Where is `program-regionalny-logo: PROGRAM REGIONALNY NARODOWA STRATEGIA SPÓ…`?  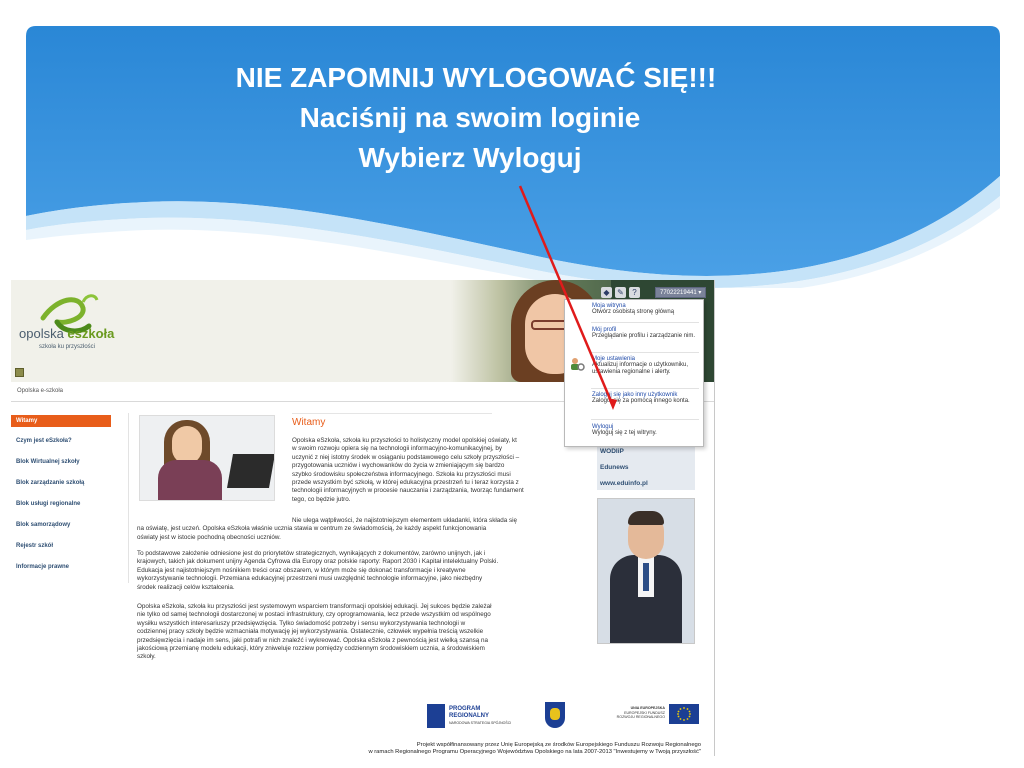 program-regionalny-logo: PROGRAM REGIONALNY NARODOWA STRATEGIA SPÓ… is located at coordinates (482, 717).